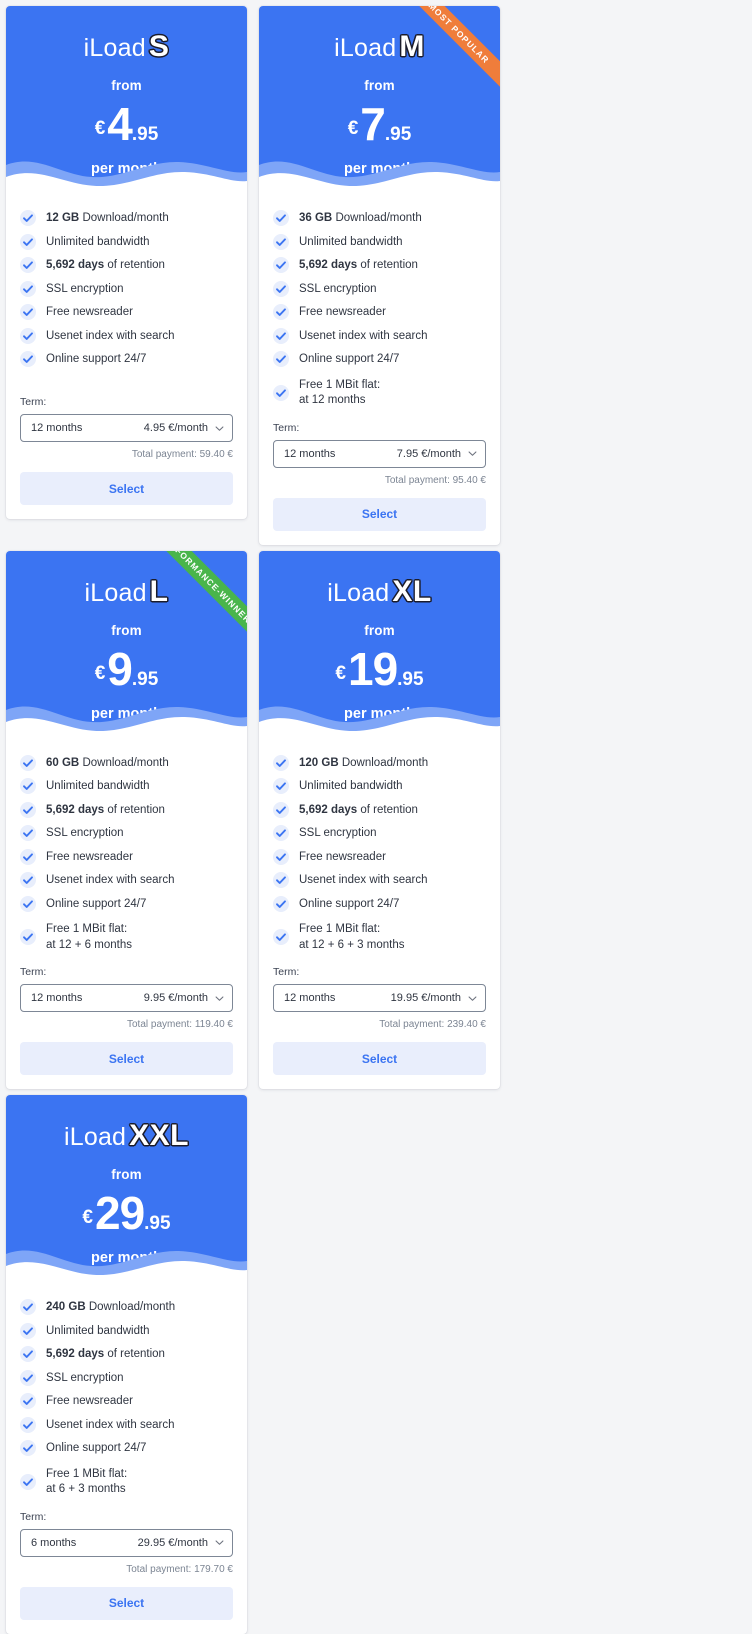  Describe the element at coordinates (126, 630) in the screenshot. I see `from-label: from` at that location.